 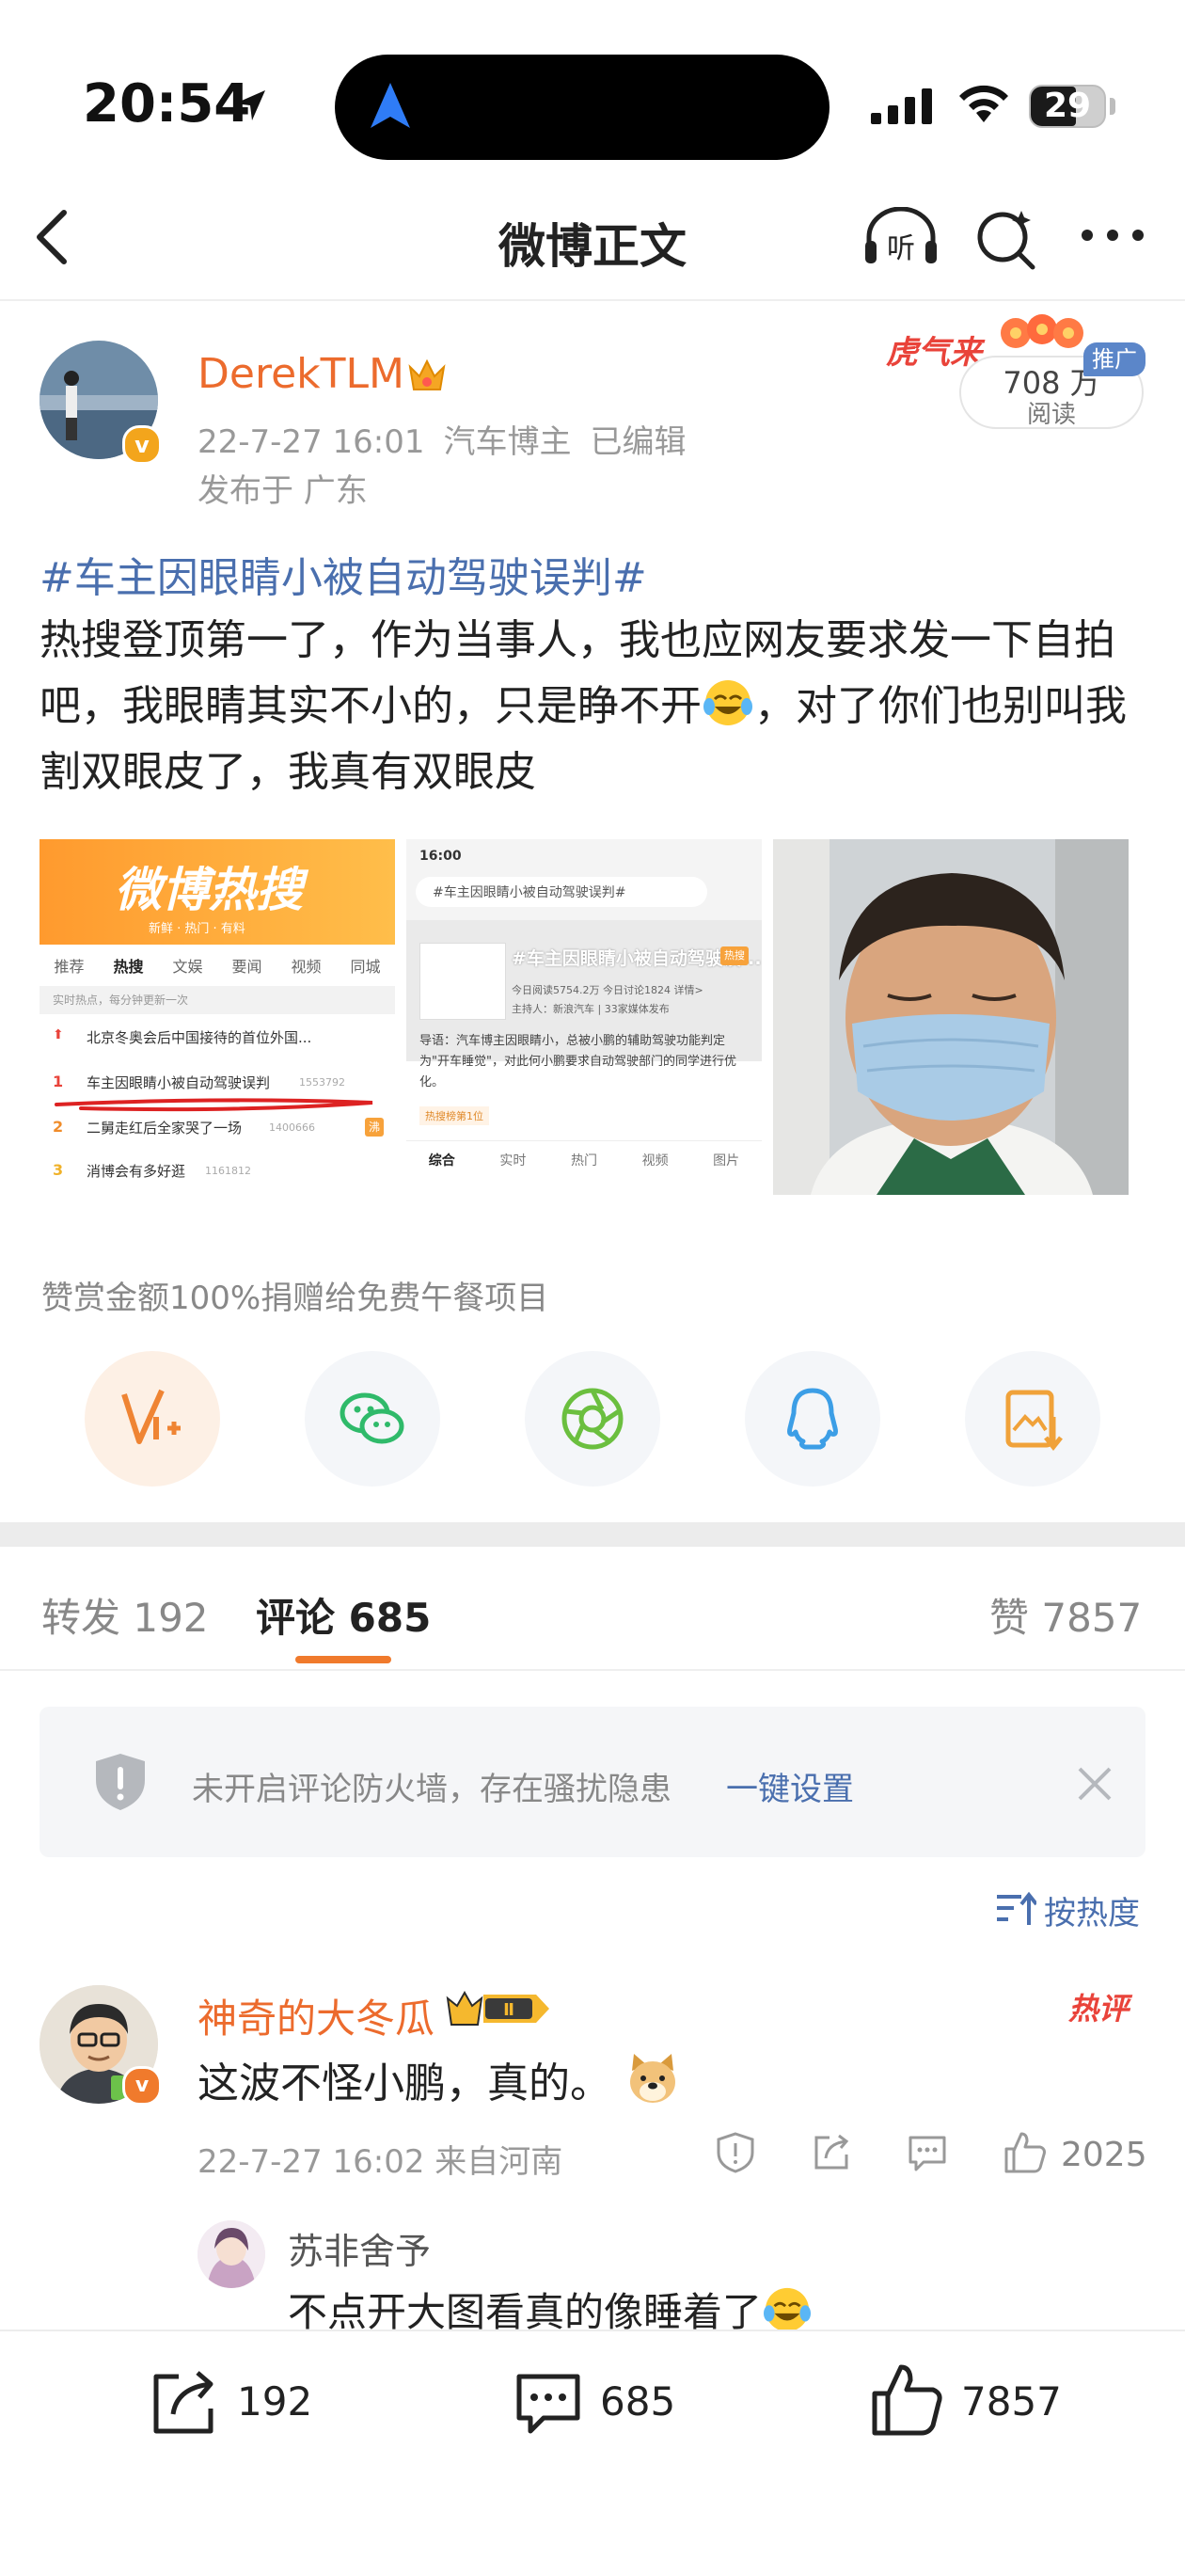 What do you see at coordinates (592, 1535) in the screenshot?
I see `section-separator` at bounding box center [592, 1535].